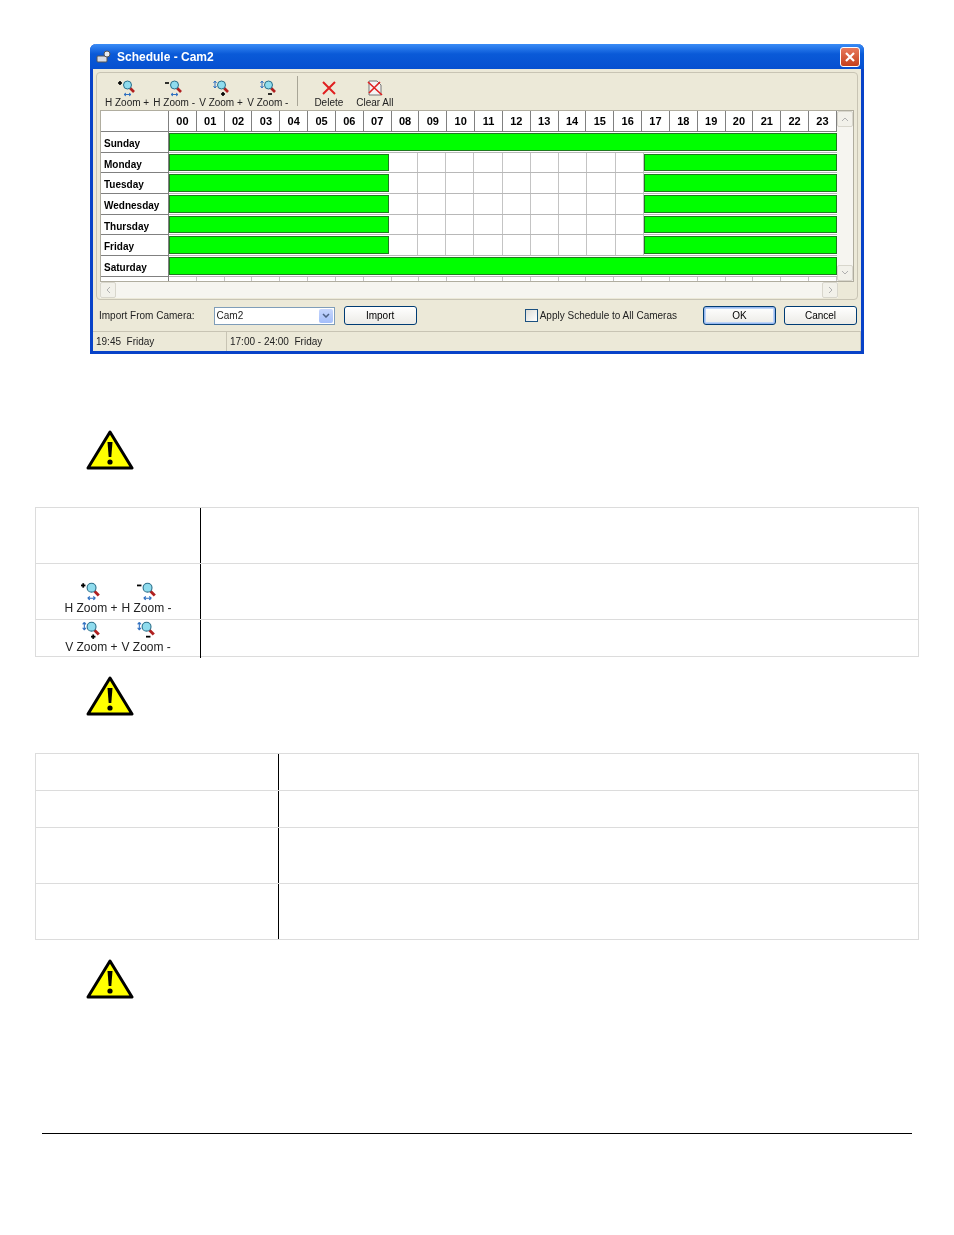 The width and height of the screenshot is (954, 1235). I want to click on close-button, so click(850, 56).